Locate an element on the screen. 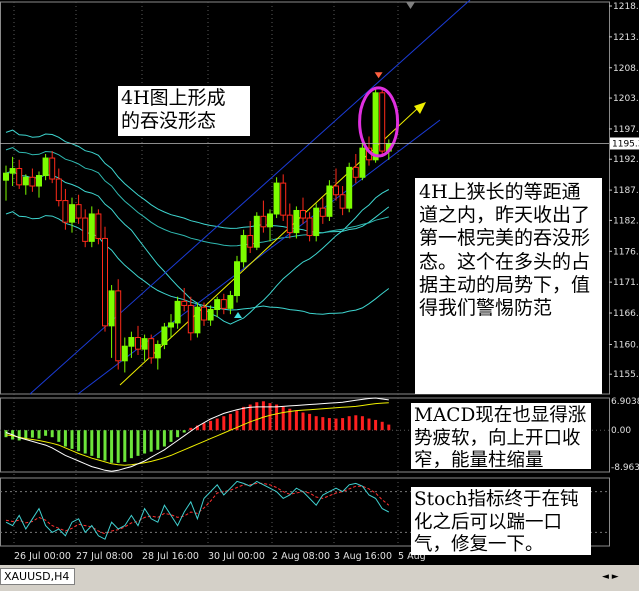  price-tick-label: 1192.6 is located at coordinates (626, 160).